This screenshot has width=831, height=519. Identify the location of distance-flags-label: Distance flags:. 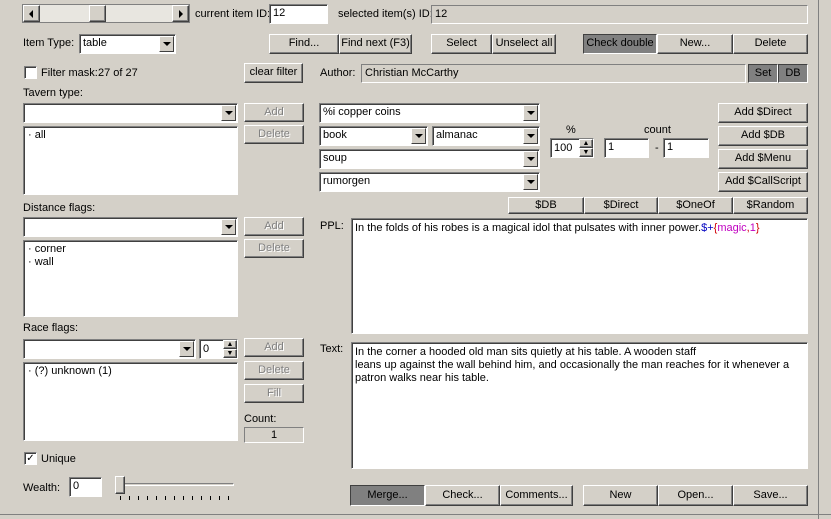
(59, 208).